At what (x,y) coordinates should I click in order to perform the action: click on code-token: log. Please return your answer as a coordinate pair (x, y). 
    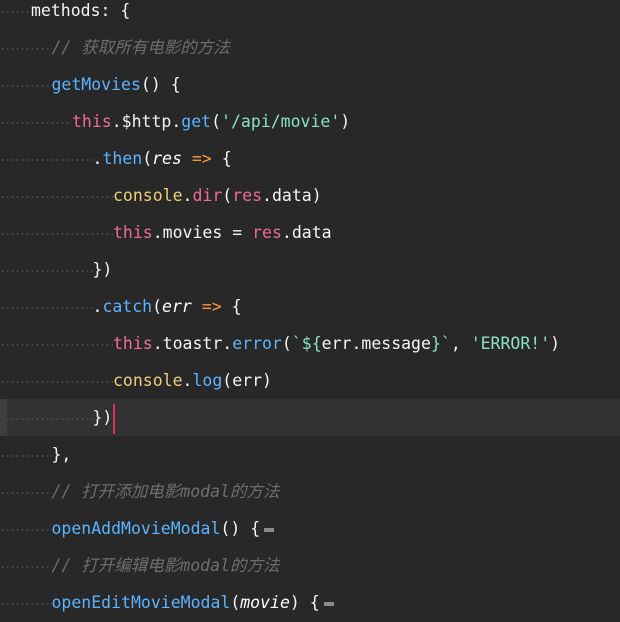
    Looking at the image, I should click on (207, 380).